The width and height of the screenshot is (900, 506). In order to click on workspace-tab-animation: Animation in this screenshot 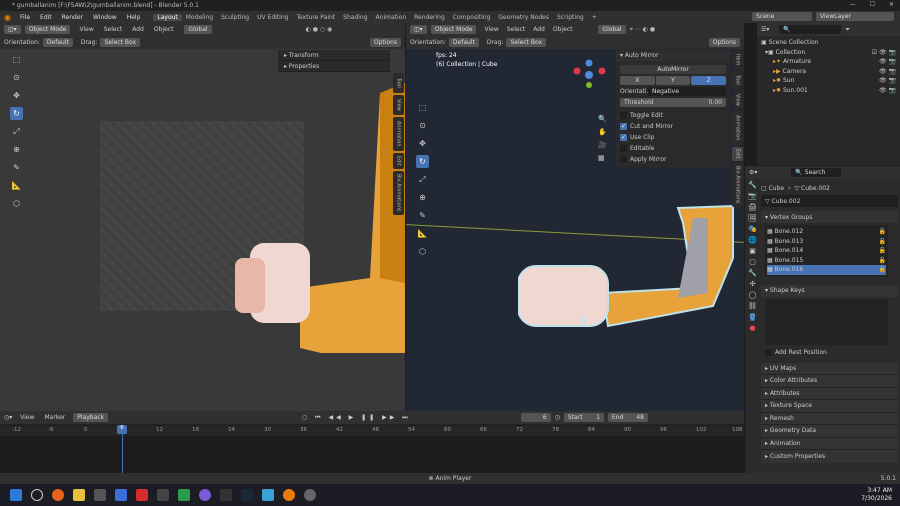, I will do `click(391, 17)`.